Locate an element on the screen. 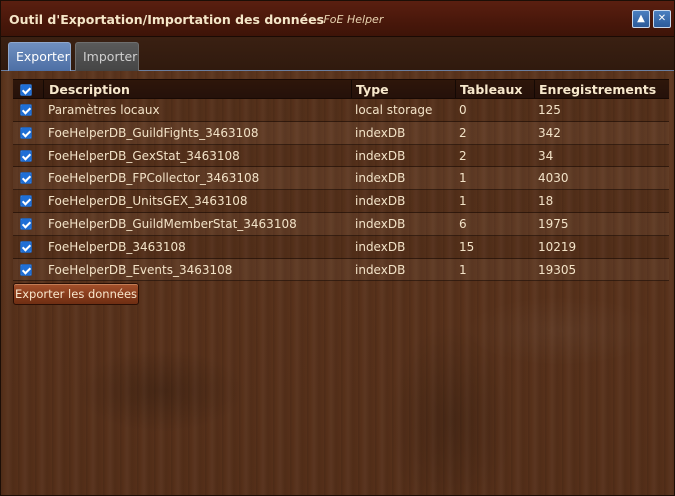 The width and height of the screenshot is (675, 496). row-enregistrements: 18 is located at coordinates (546, 201).